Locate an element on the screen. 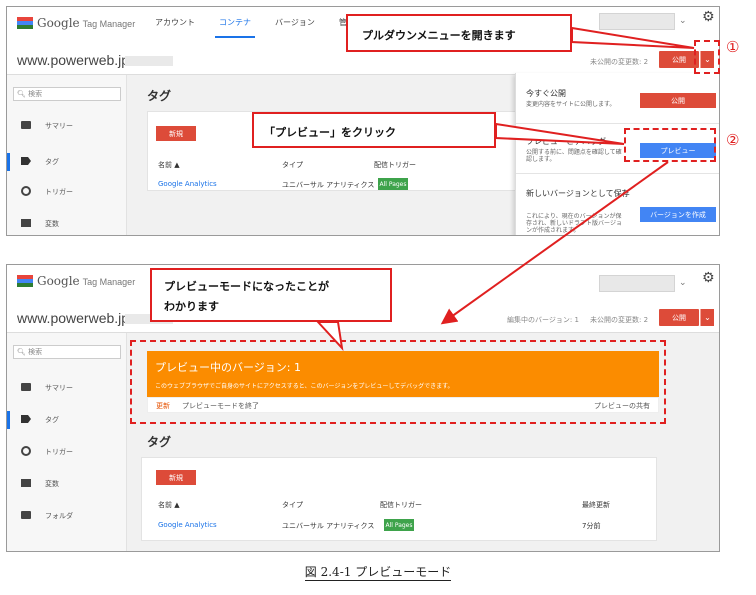  connector-arrow is located at coordinates (554, 243).